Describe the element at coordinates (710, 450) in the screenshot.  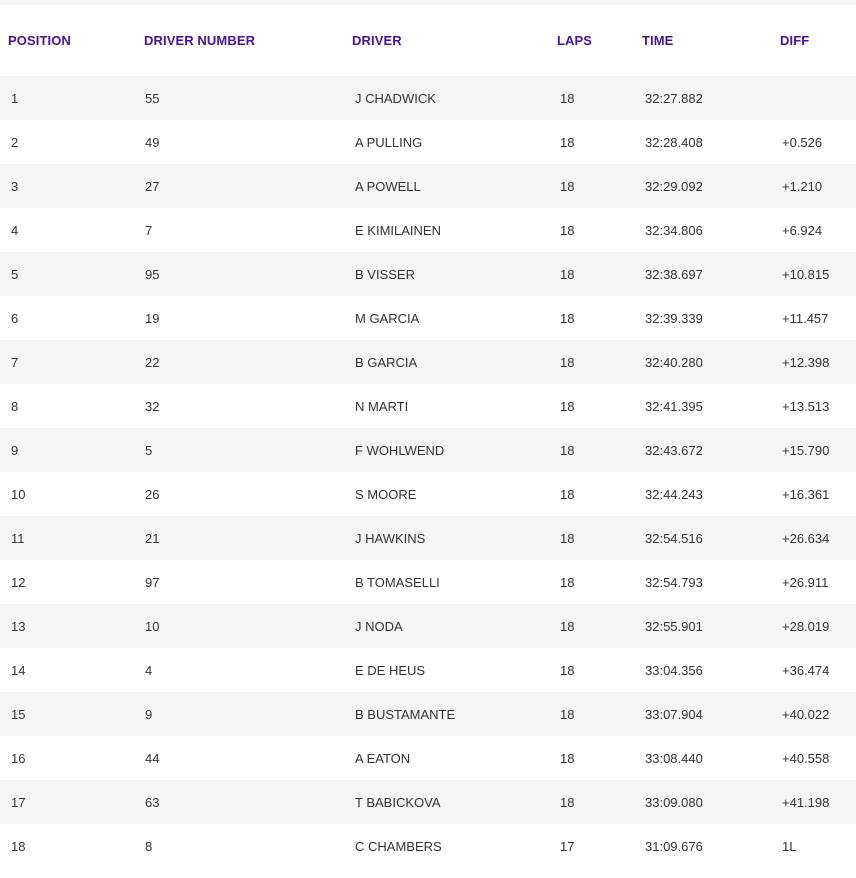
I see `cell-time: 32:43.672` at that location.